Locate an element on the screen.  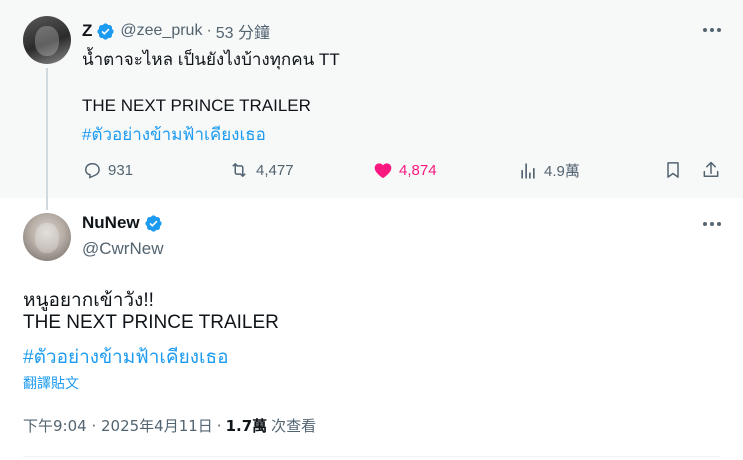
tweet-meta: 下午9:04 · 2025年4月11日 · 1.7萬 次查看 is located at coordinates (169, 425).